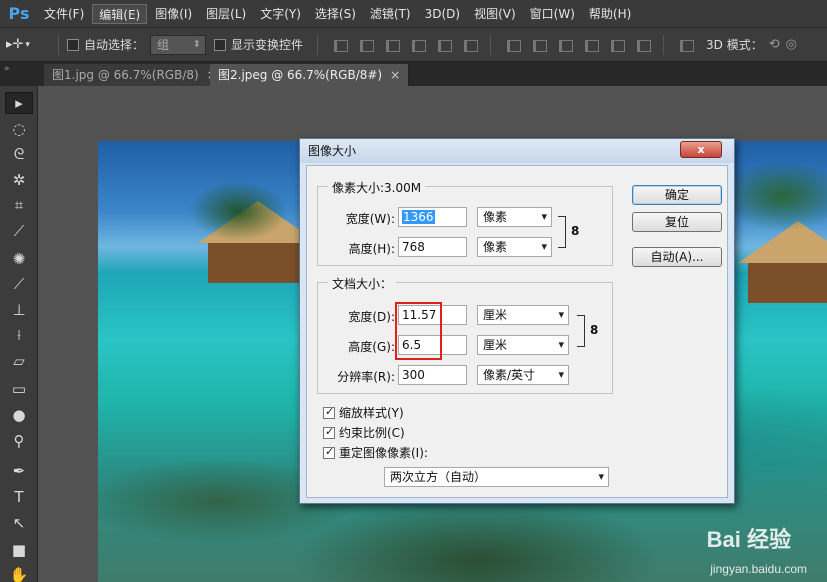 This screenshot has height=582, width=827. I want to click on magic-wand-tool-icon: ✲, so click(19, 180).